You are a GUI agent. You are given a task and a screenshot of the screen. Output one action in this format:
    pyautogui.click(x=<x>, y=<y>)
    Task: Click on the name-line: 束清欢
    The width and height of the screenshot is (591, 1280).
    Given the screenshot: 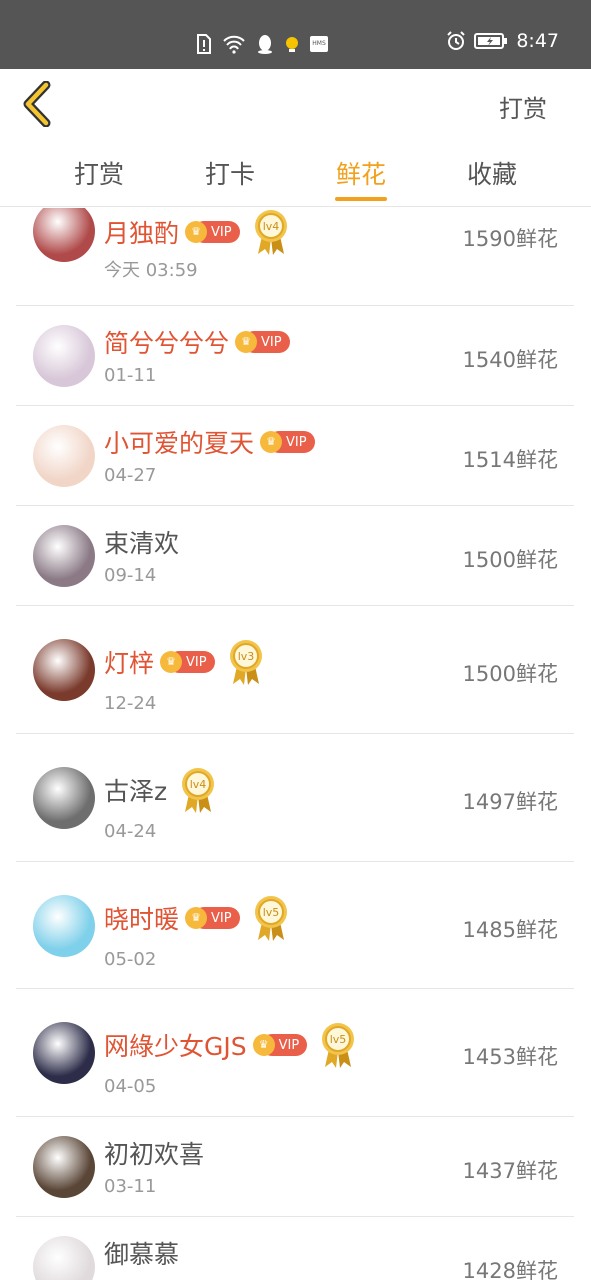 What is the action you would take?
    pyautogui.click(x=141, y=542)
    